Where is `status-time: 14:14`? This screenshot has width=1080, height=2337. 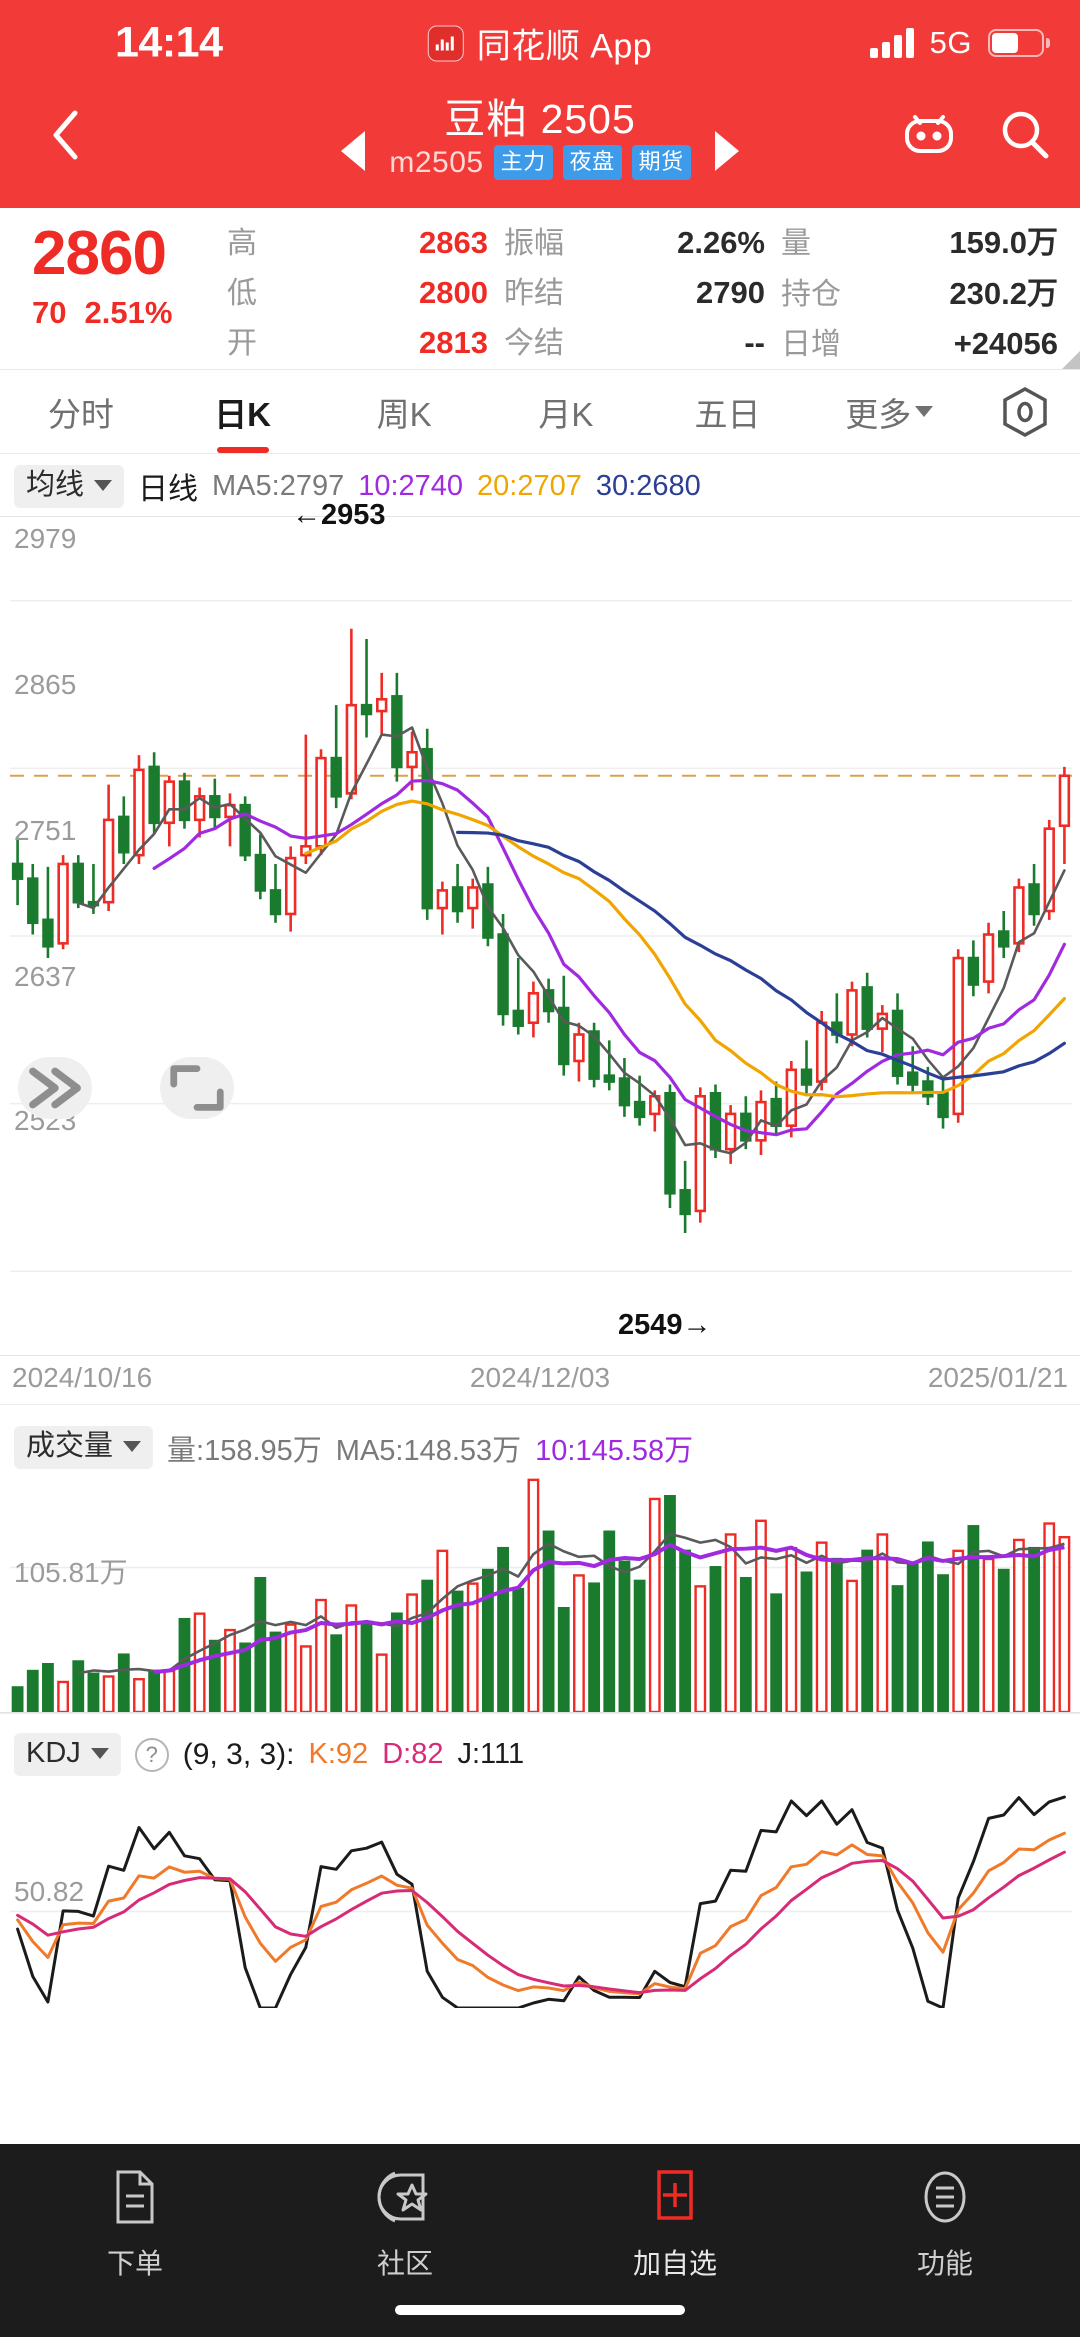
status-time: 14:14 is located at coordinates (169, 42).